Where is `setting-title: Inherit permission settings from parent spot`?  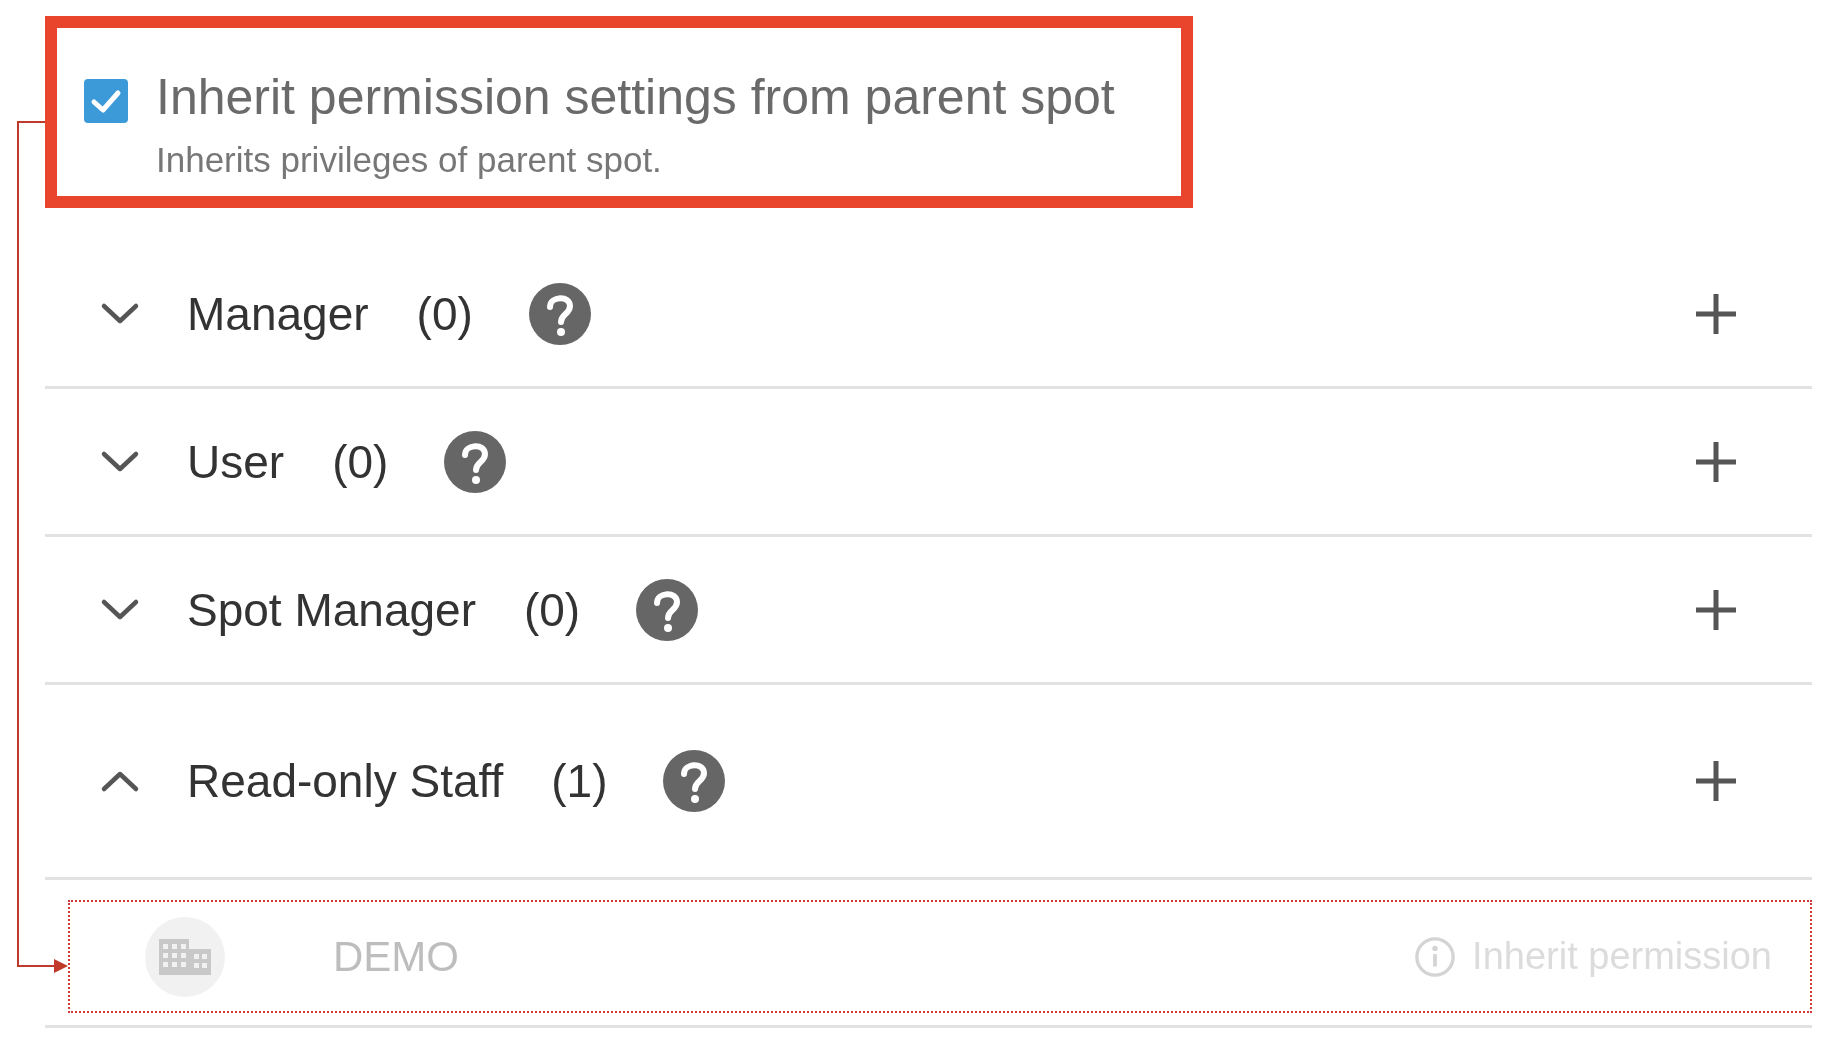
setting-title: Inherit permission settings from parent spot is located at coordinates (635, 97).